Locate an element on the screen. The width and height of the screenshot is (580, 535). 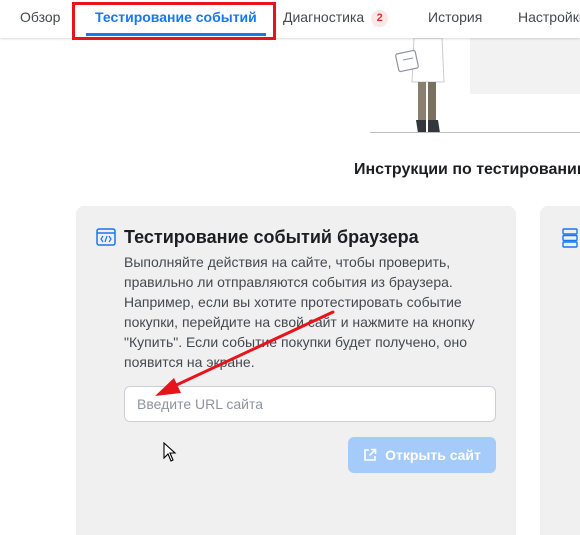
server-icon is located at coordinates (570, 238).